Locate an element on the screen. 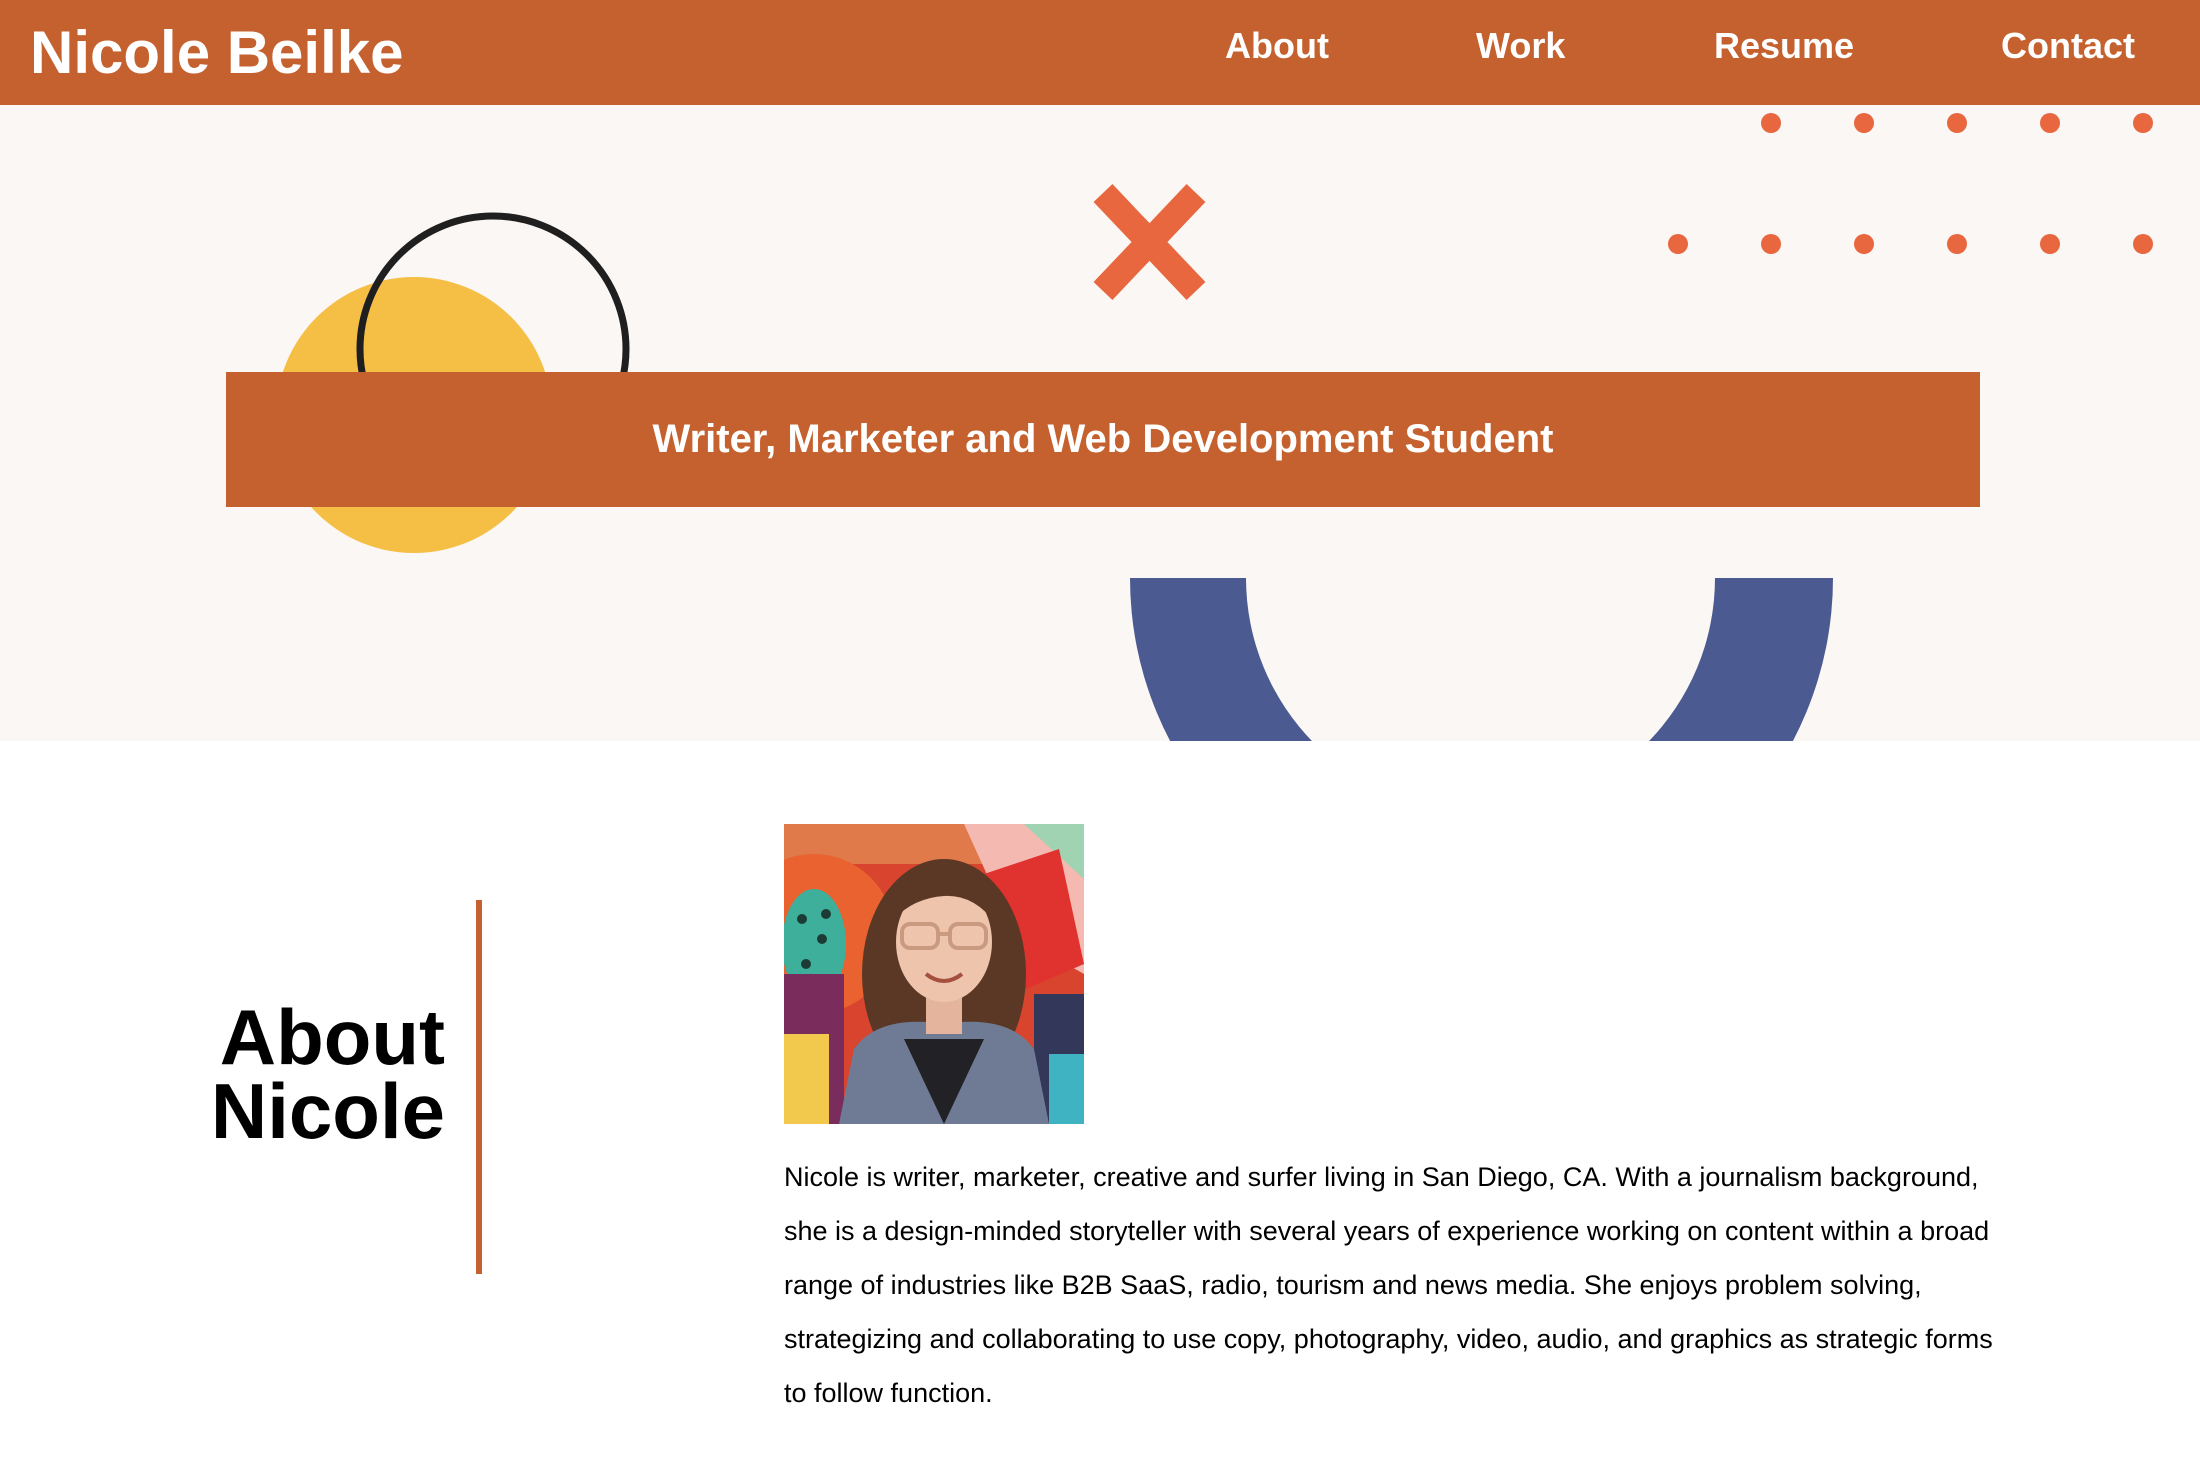 This screenshot has height=1466, width=2200. vertical-divider is located at coordinates (479, 1087).